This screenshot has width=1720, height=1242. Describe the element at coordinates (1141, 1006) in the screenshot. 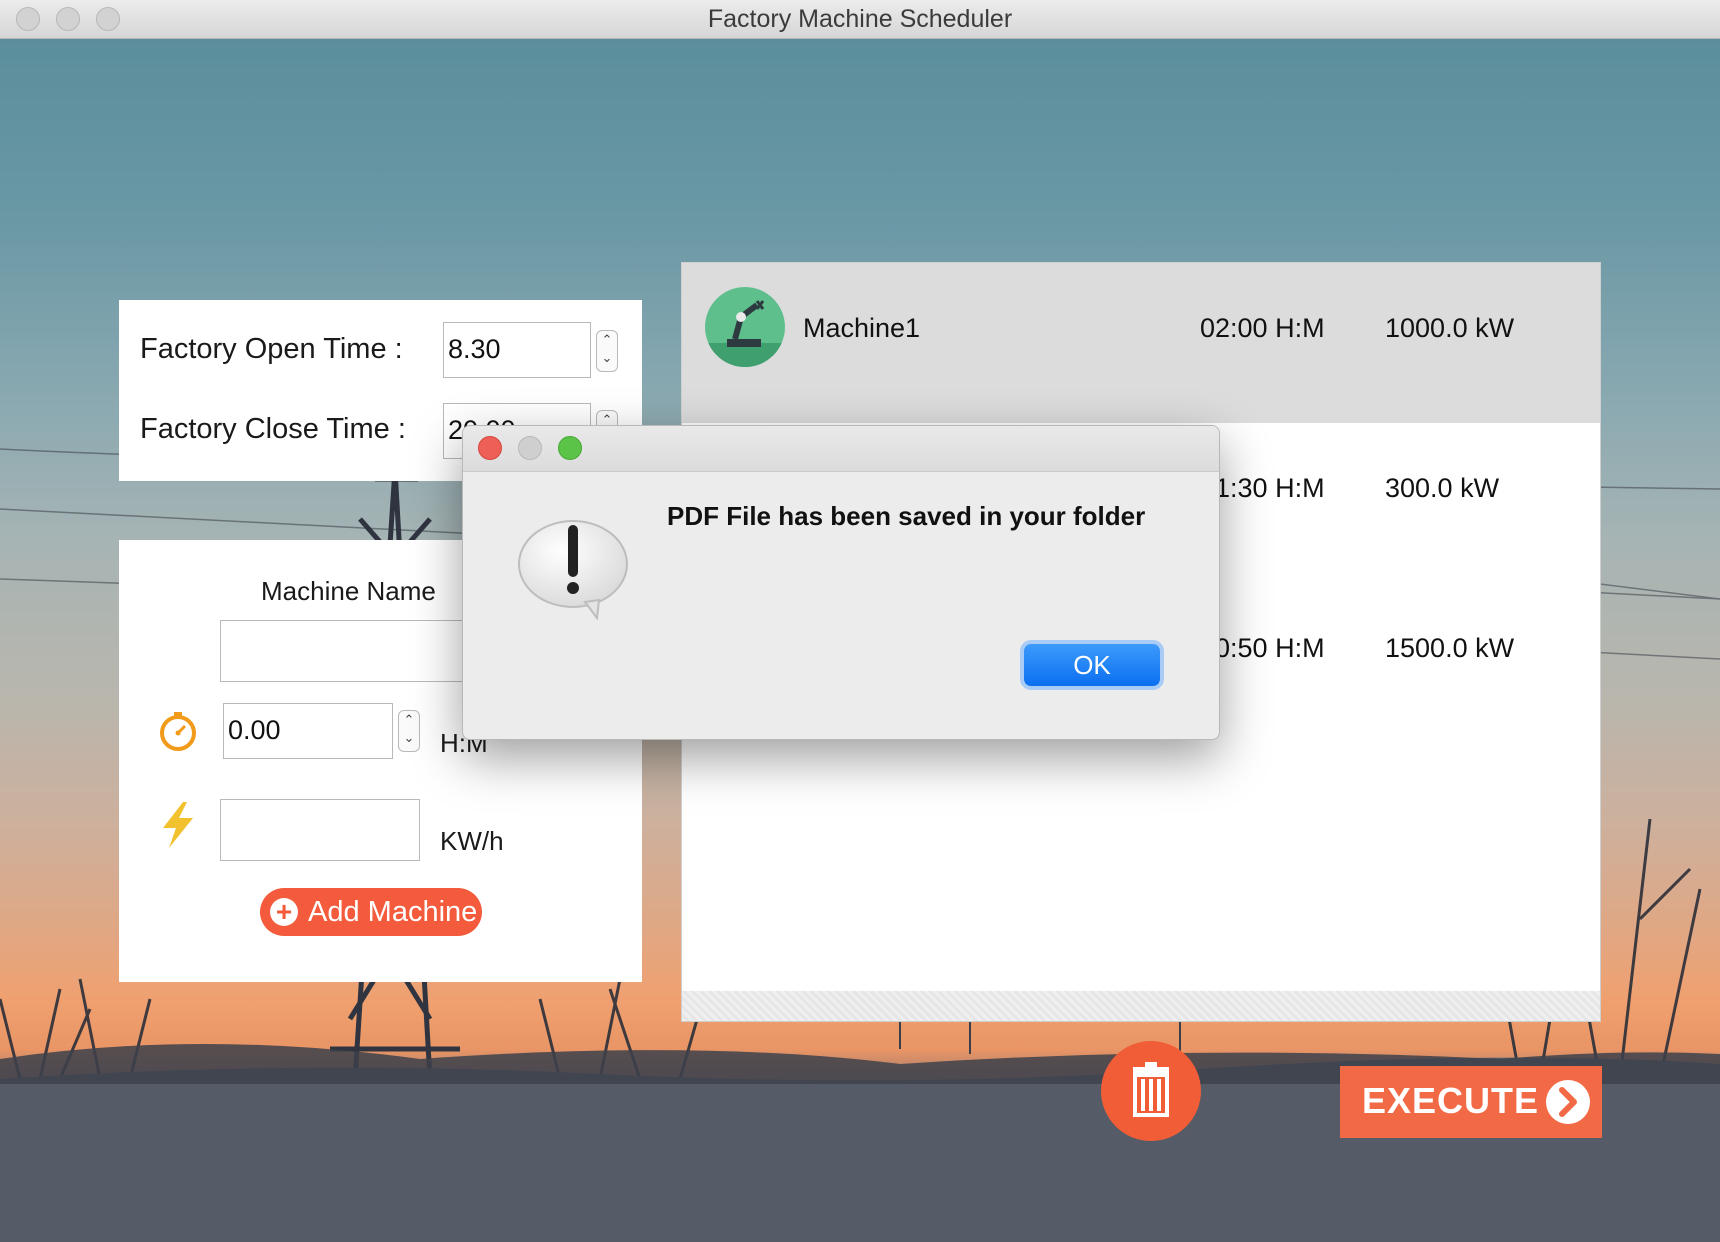

I see `horizontal-scrollbar` at that location.